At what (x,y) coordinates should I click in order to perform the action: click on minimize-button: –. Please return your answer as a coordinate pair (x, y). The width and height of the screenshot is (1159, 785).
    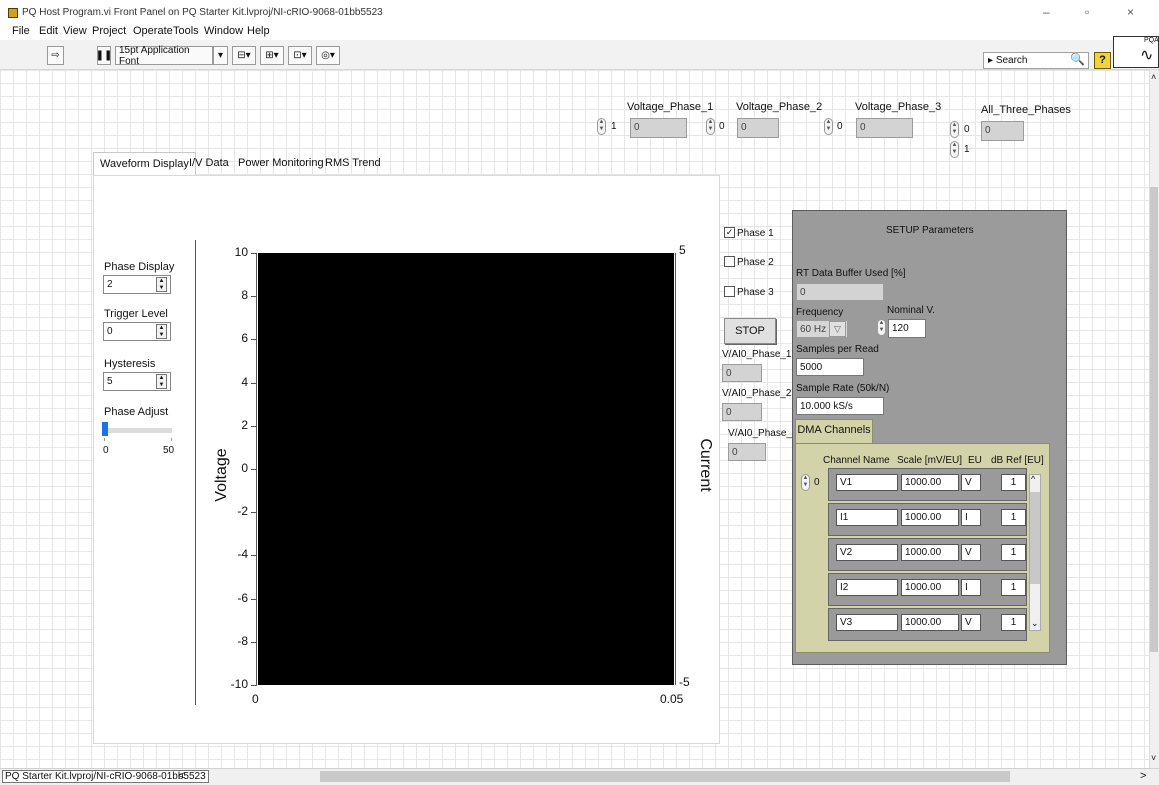
    Looking at the image, I should click on (1046, 12).